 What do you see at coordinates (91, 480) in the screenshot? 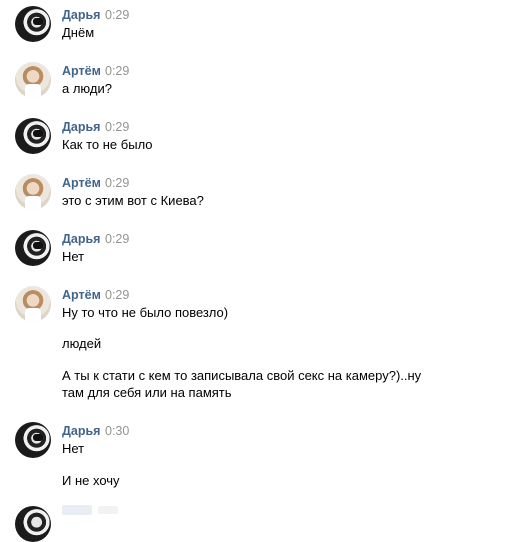
I see `message-text: И не хочу` at bounding box center [91, 480].